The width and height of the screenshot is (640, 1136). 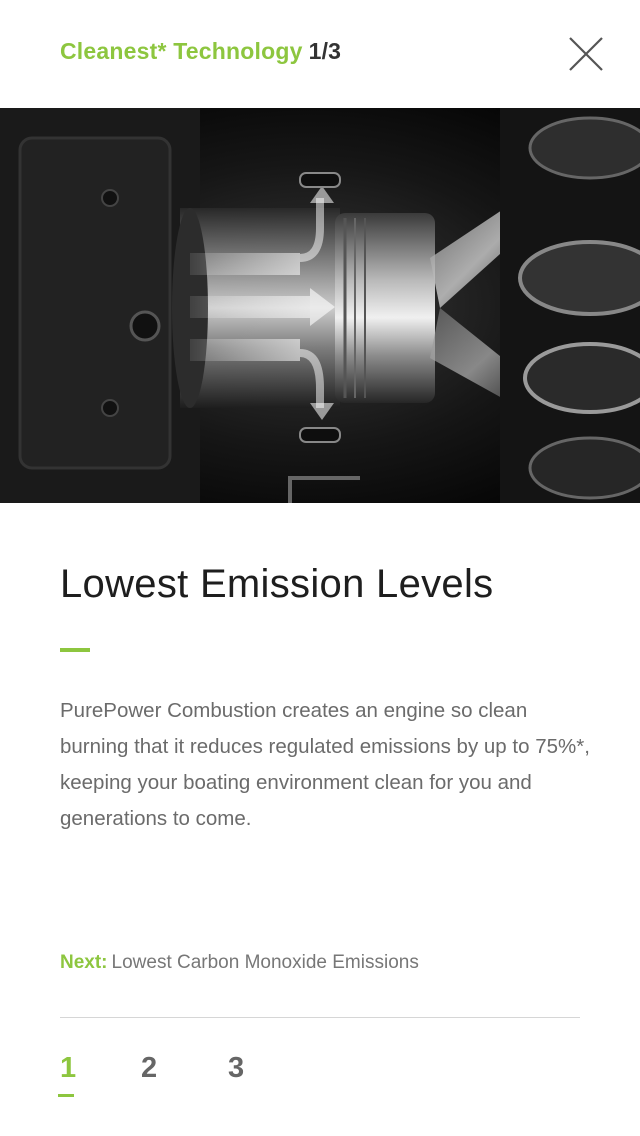 What do you see at coordinates (84, 962) in the screenshot?
I see `next-label: Next:` at bounding box center [84, 962].